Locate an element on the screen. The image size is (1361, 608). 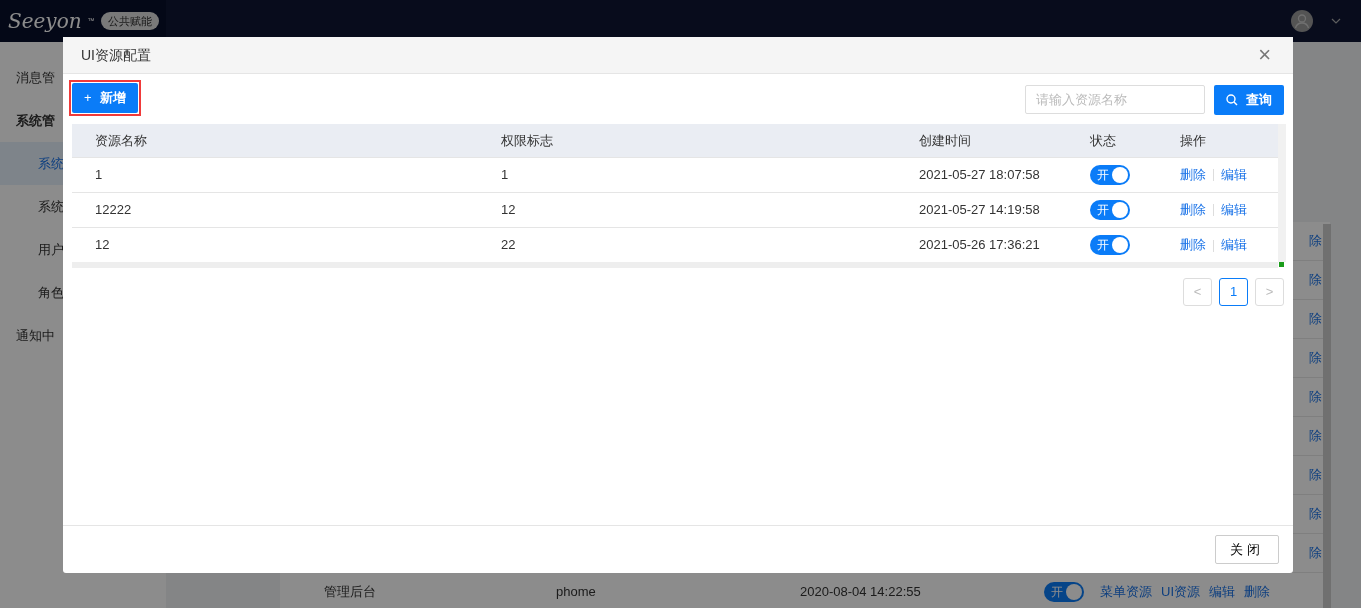
search-button: 查询 is located at coordinates (1249, 99).